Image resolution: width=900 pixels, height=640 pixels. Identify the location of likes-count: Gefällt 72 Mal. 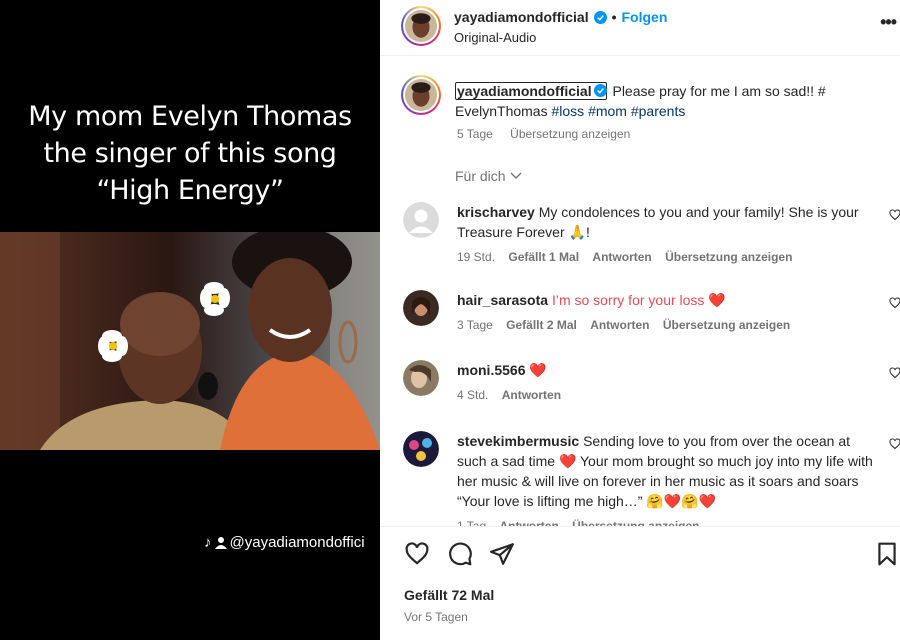
(449, 595).